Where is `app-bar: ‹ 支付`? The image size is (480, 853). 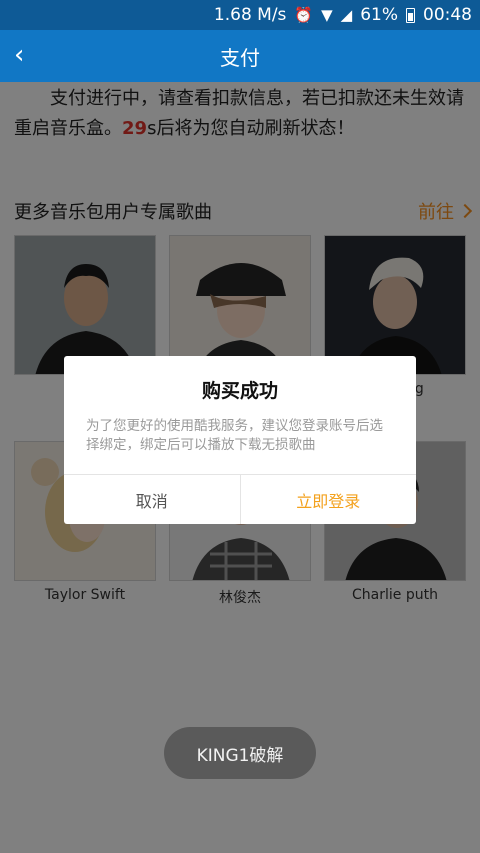 app-bar: ‹ 支付 is located at coordinates (240, 56).